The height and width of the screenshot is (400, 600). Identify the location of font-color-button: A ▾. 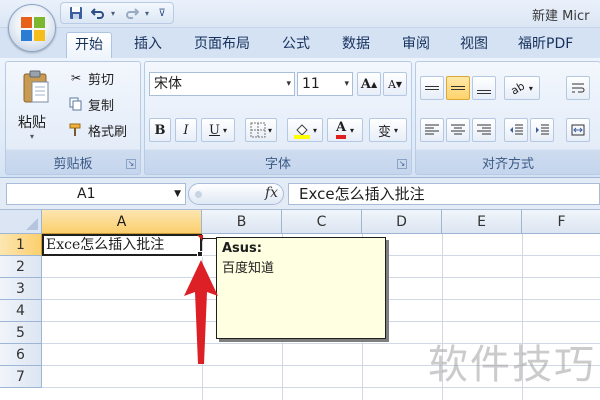
(345, 130).